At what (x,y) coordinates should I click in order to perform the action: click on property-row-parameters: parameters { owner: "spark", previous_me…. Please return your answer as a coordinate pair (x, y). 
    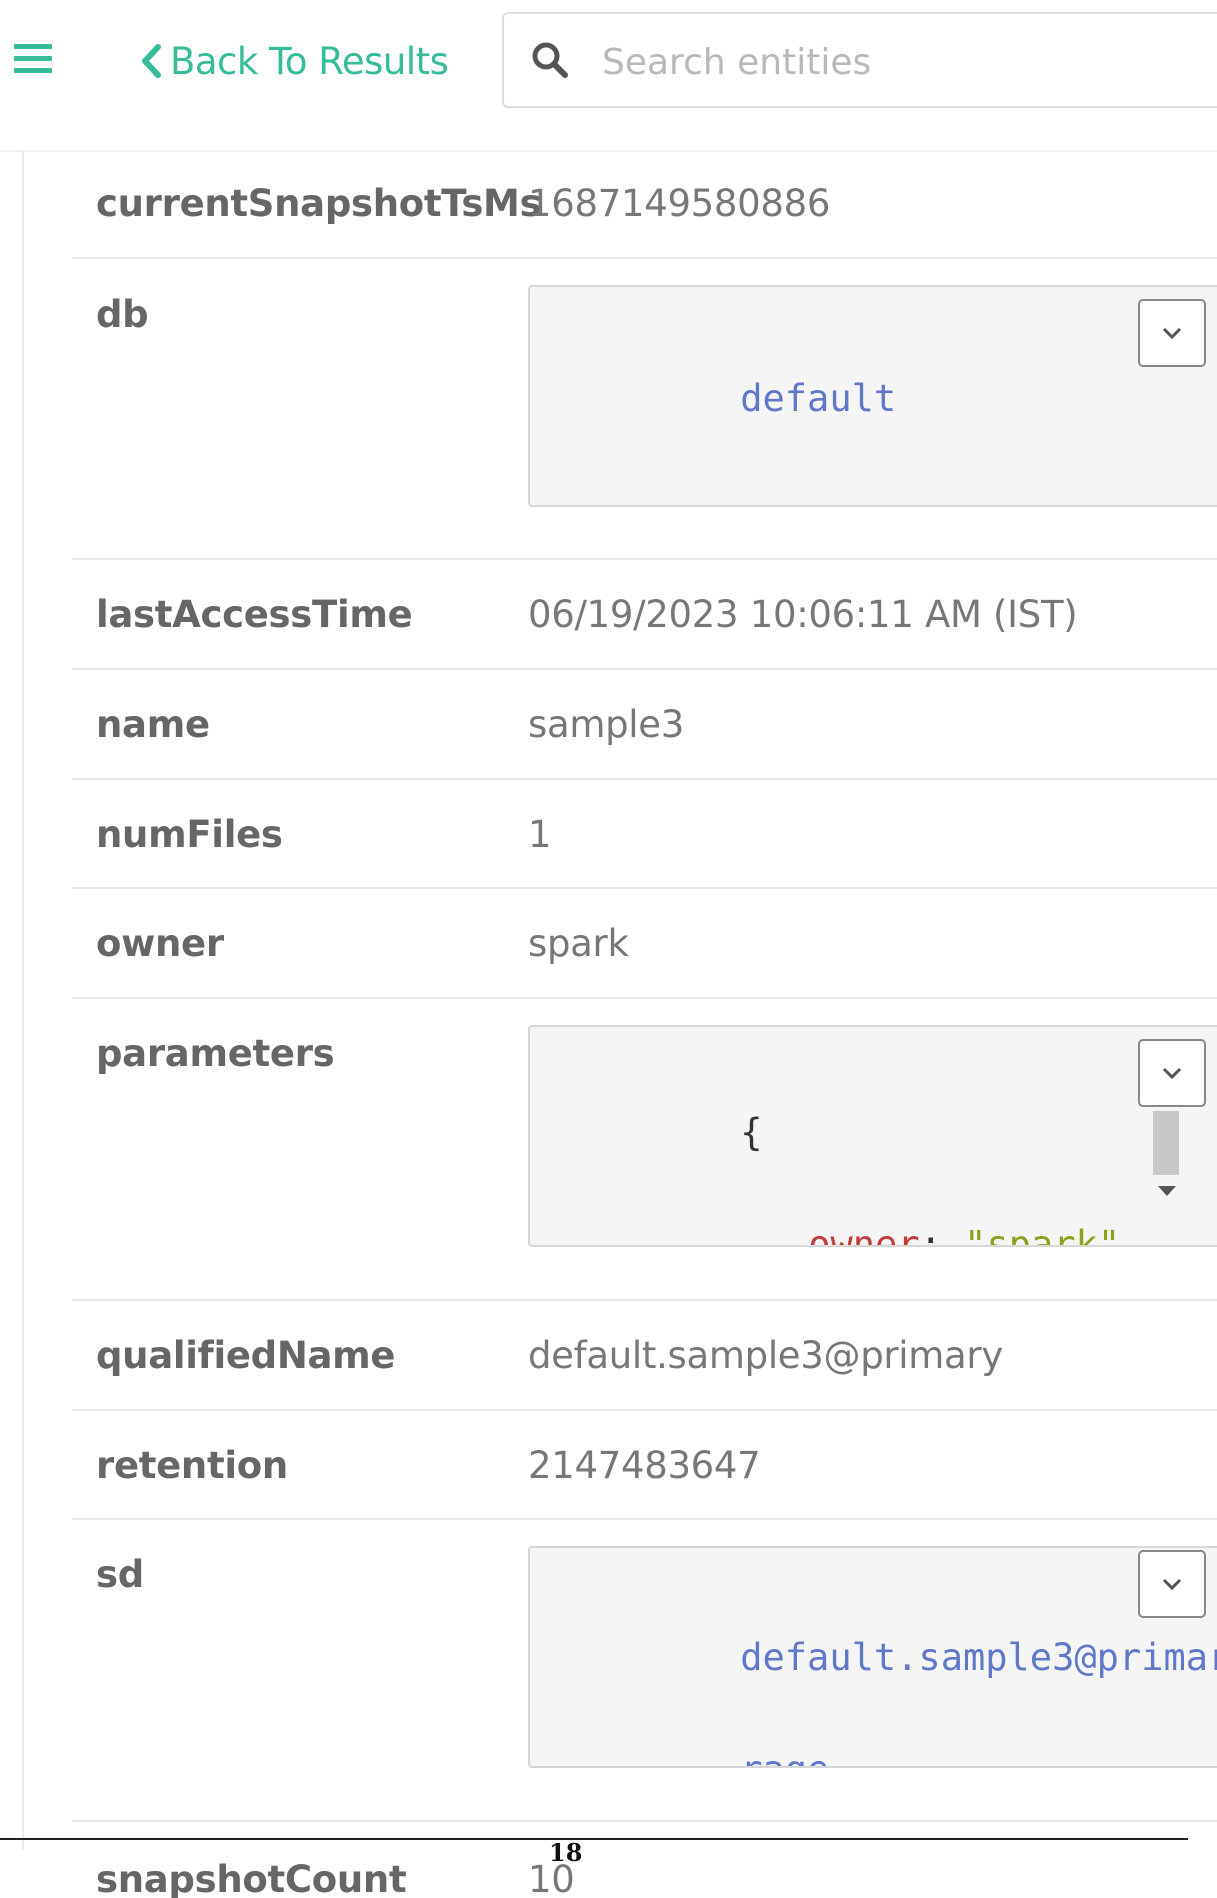
    Looking at the image, I should click on (644, 1150).